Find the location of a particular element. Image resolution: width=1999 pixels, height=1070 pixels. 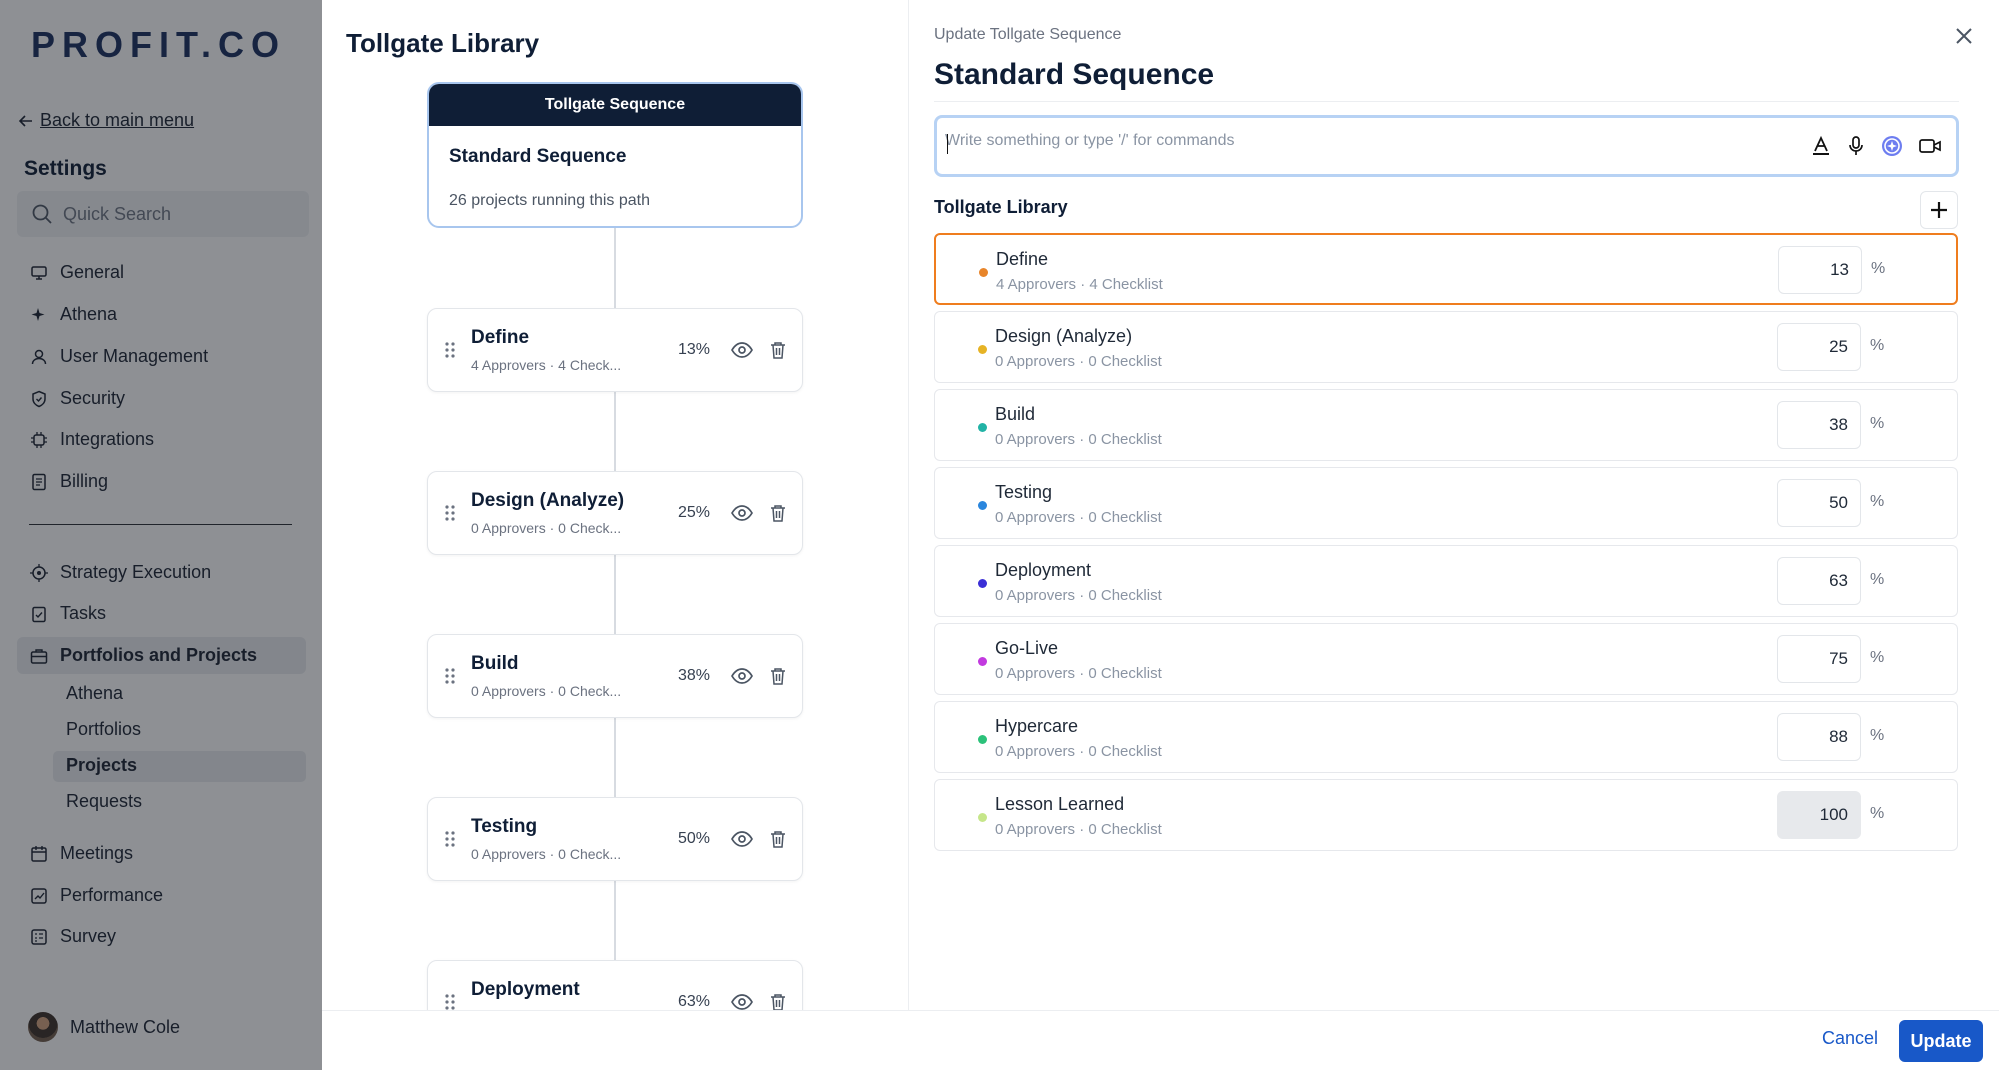

back-link-label: Back to main menu is located at coordinates (117, 120).